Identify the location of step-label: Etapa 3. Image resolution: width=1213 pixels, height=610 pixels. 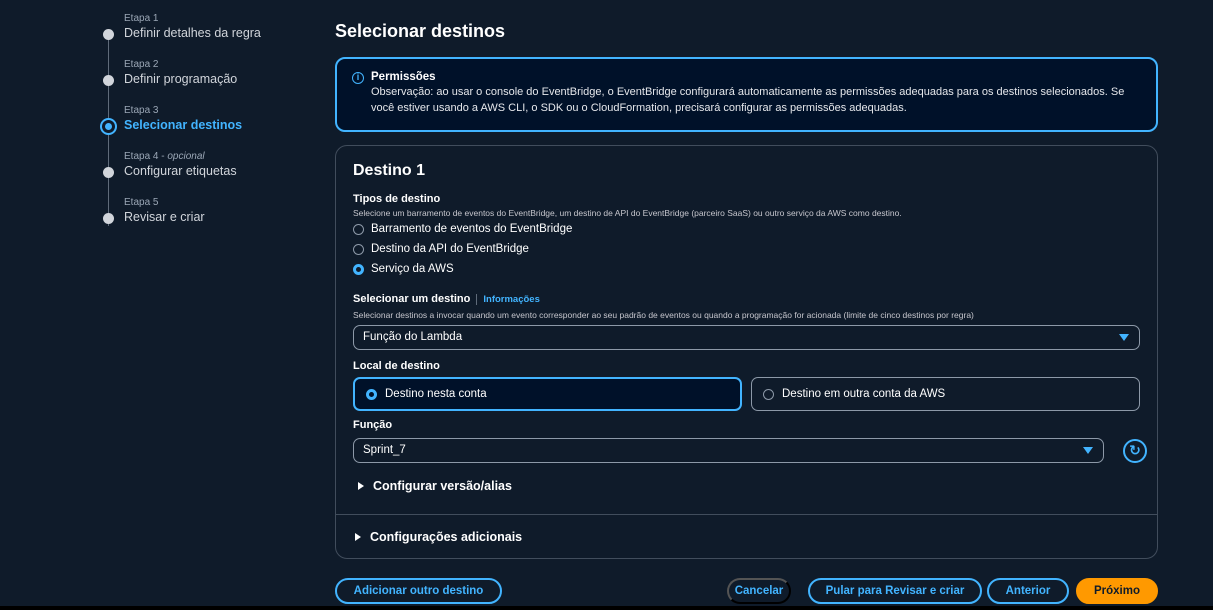
(141, 110).